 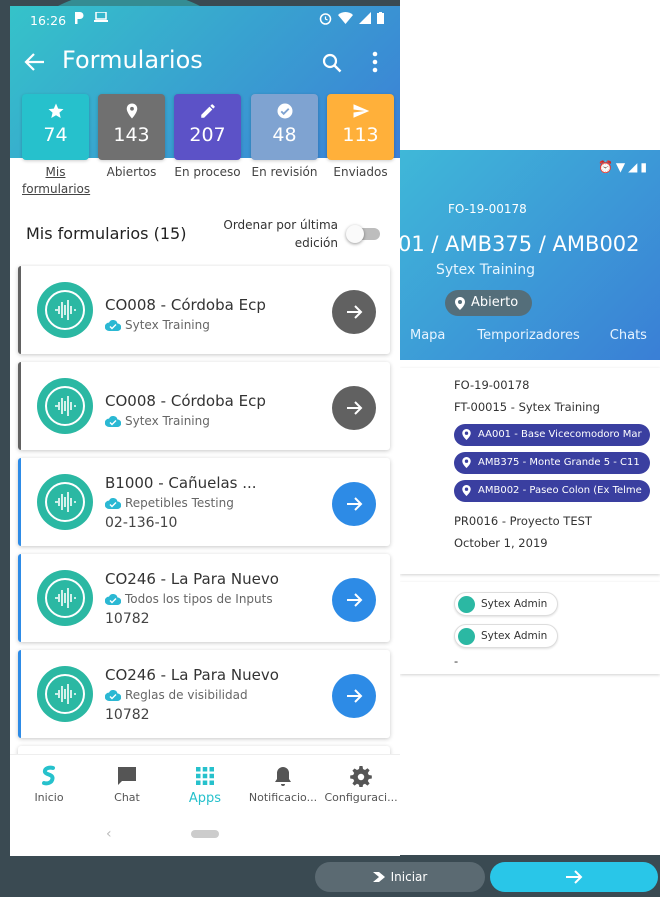 What do you see at coordinates (169, 503) in the screenshot?
I see `form-subtitle: Repetibles Testing` at bounding box center [169, 503].